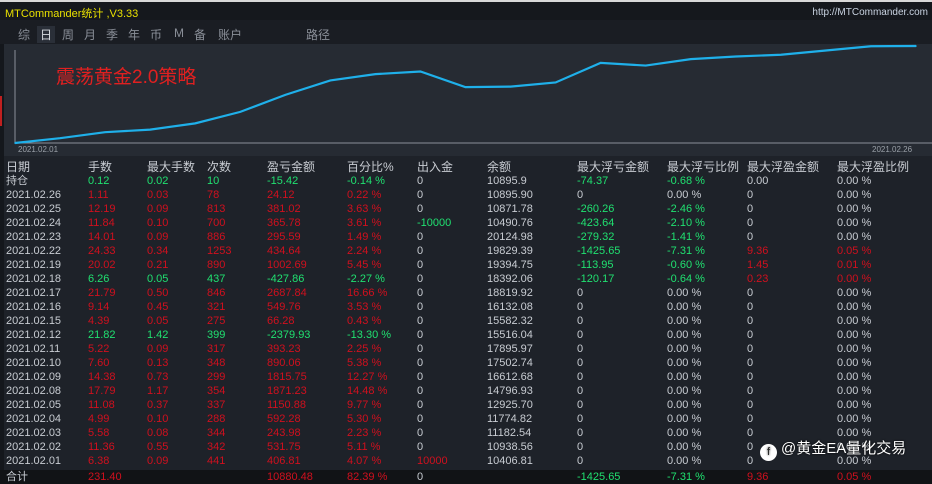  What do you see at coordinates (101, 223) in the screenshot?
I see `cell-1: 11.84` at bounding box center [101, 223].